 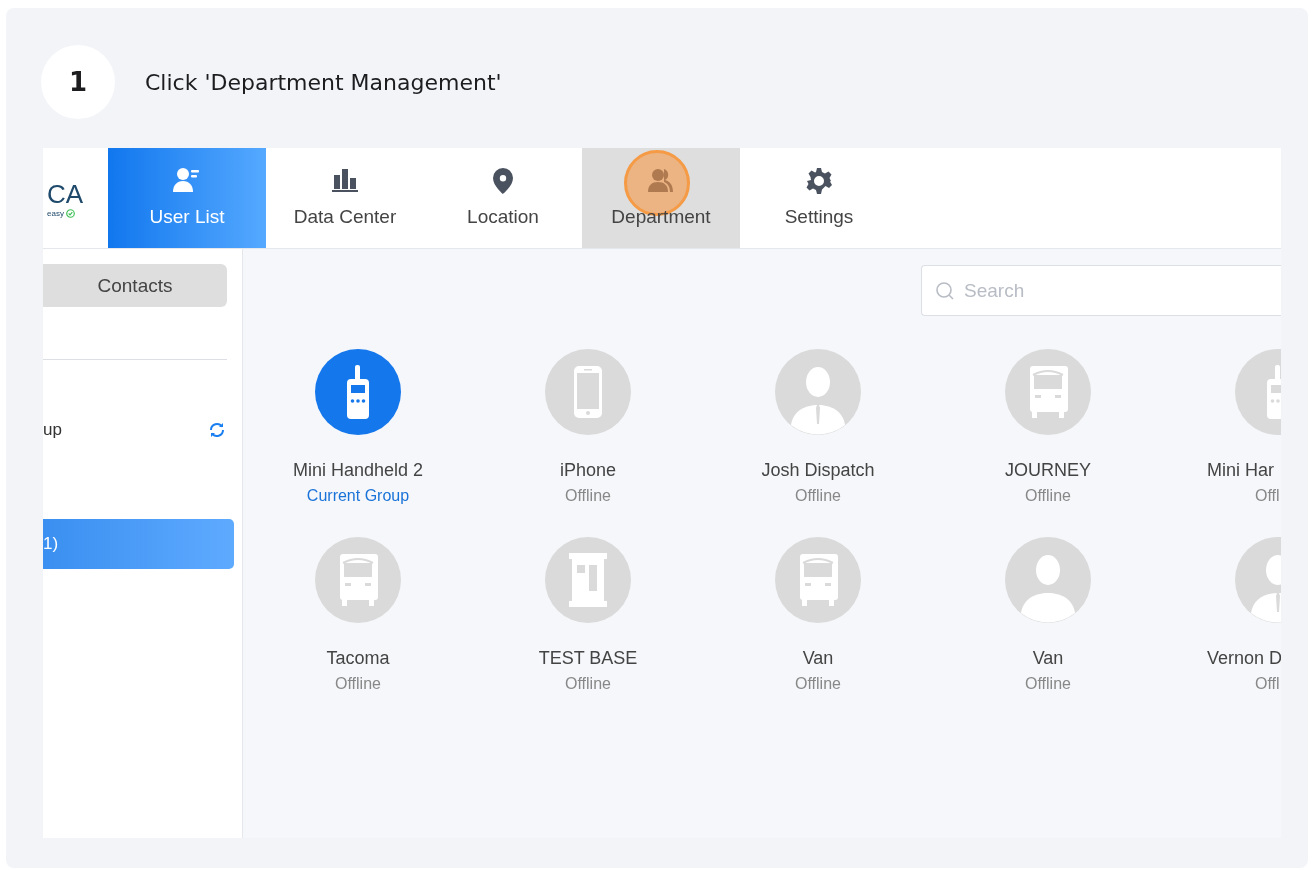 What do you see at coordinates (135, 285) in the screenshot?
I see `contacts-button: Contacts` at bounding box center [135, 285].